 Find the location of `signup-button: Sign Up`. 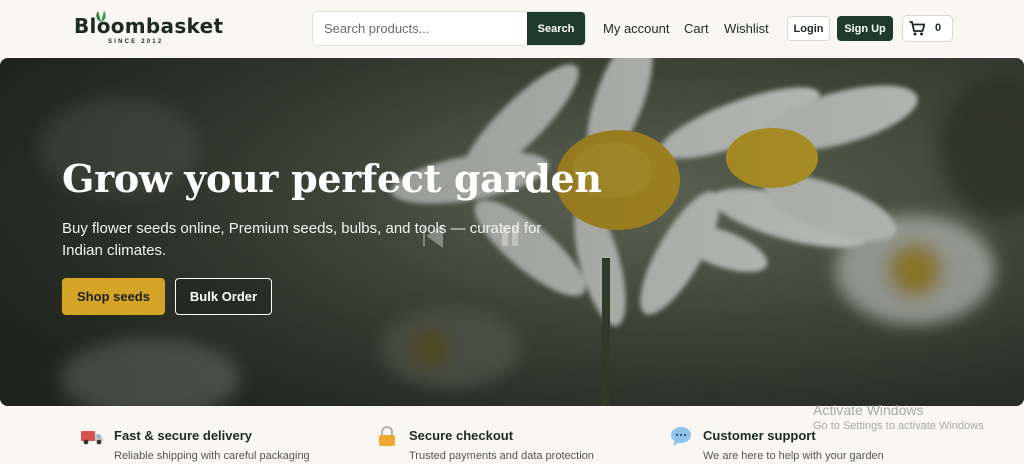

signup-button: Sign Up is located at coordinates (865, 28).